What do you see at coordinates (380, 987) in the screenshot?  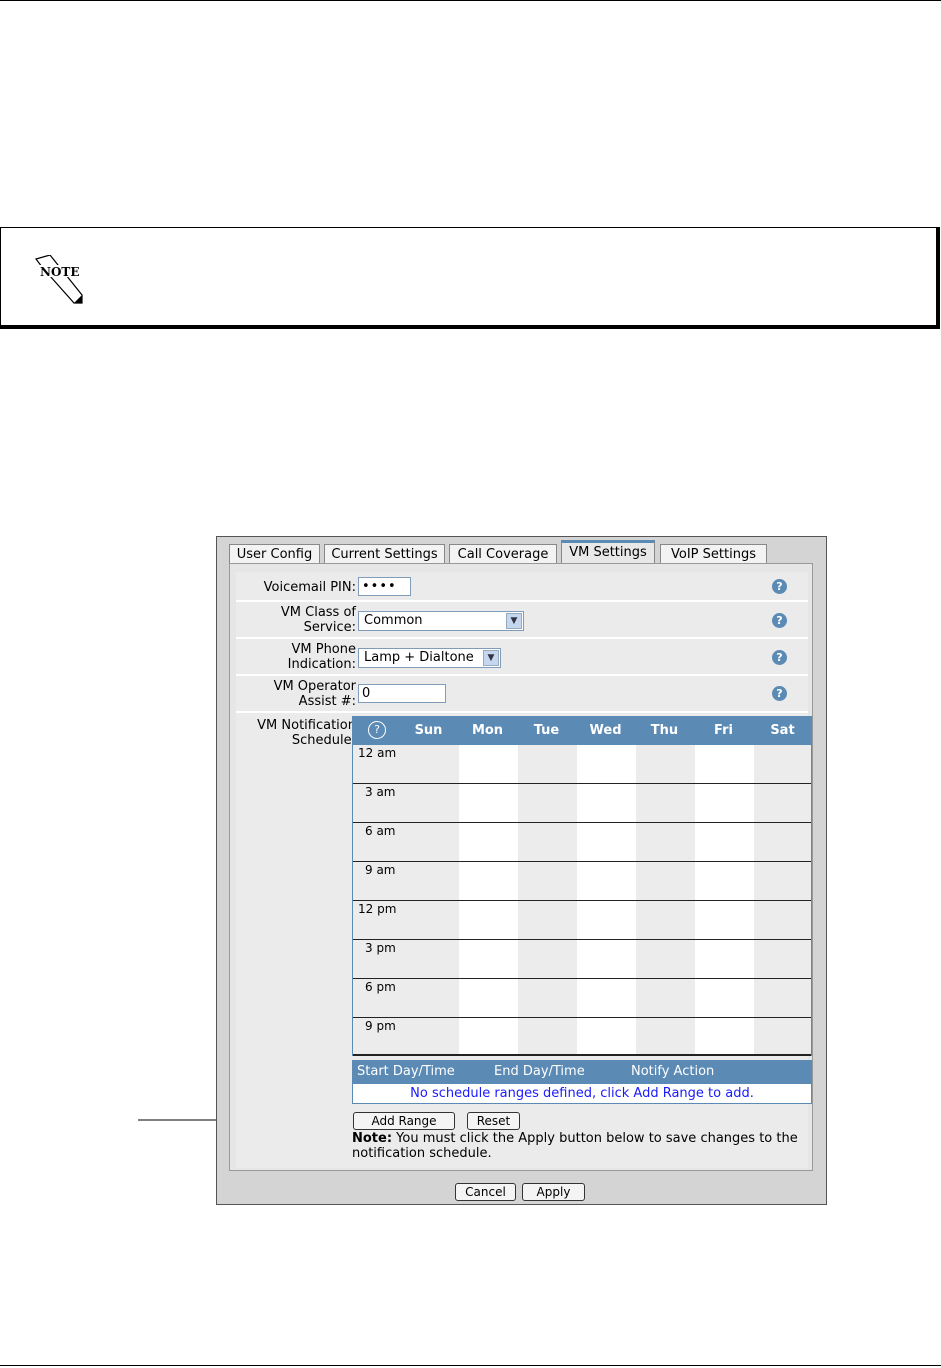 I see `time-label: 6 pm` at bounding box center [380, 987].